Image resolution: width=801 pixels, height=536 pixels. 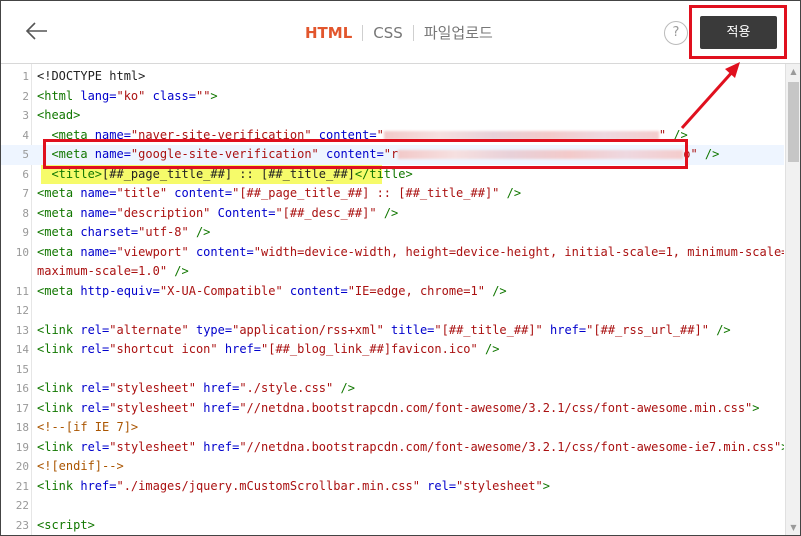 I want to click on code-token: "[##_rss_url_##]", so click(x=647, y=329).